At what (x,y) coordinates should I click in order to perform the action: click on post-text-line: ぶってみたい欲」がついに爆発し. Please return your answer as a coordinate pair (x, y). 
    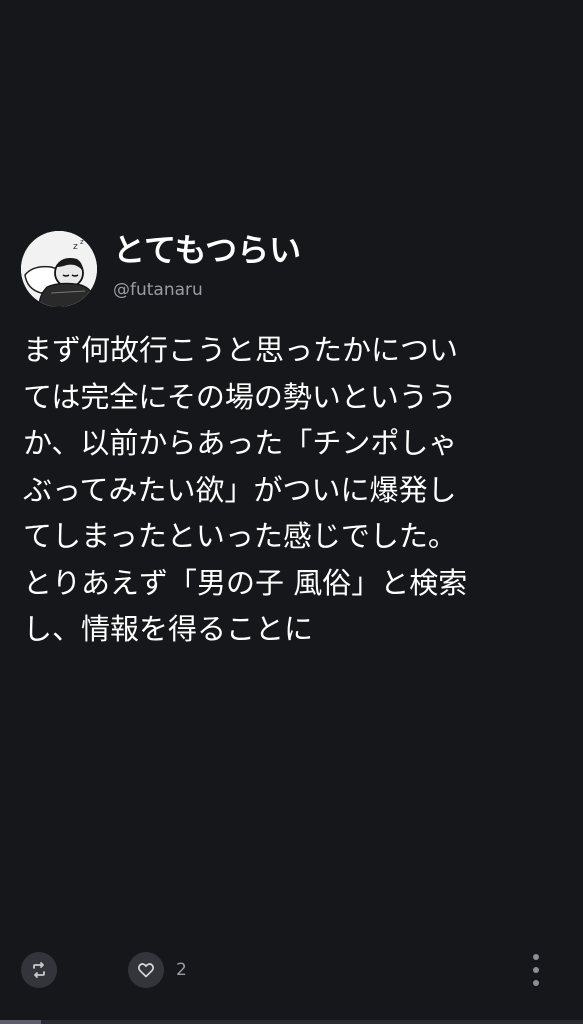
    Looking at the image, I should click on (240, 489).